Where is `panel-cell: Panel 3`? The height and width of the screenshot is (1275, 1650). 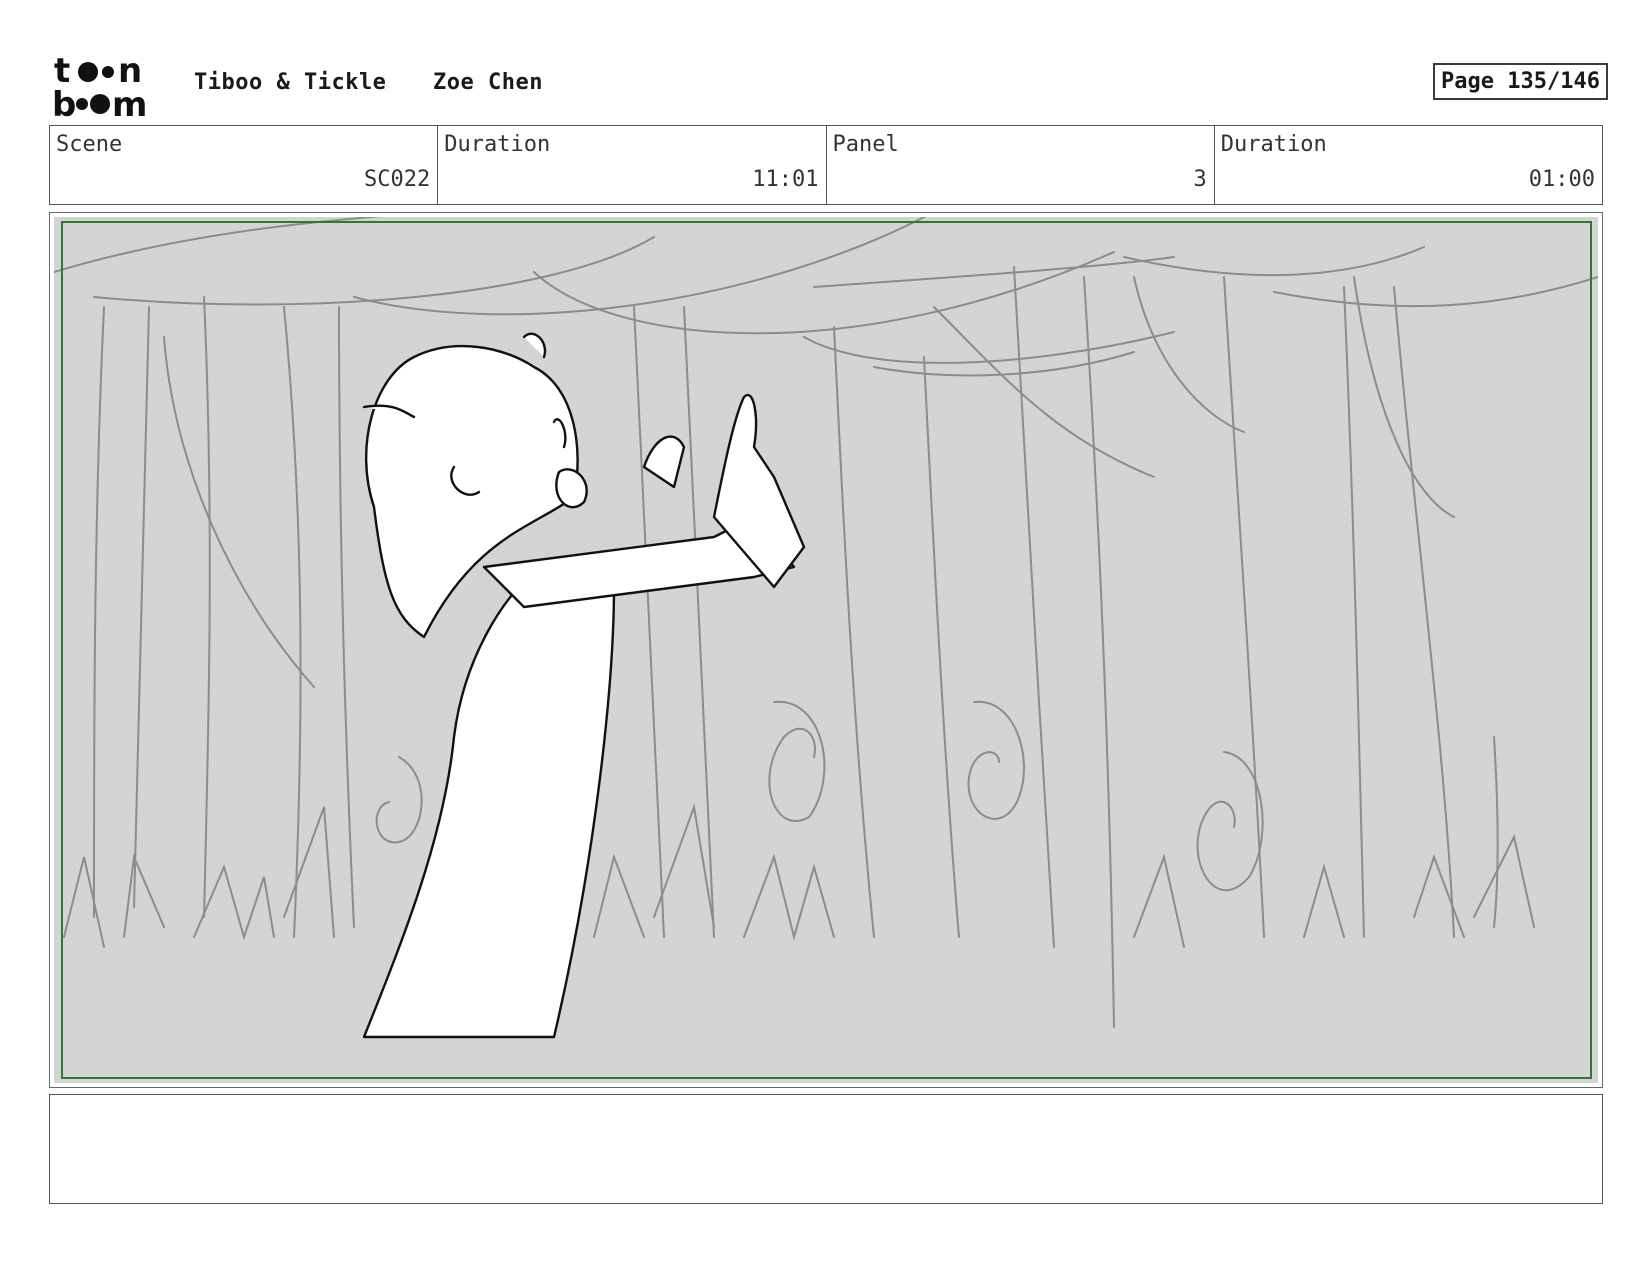
panel-cell: Panel 3 is located at coordinates (1021, 165).